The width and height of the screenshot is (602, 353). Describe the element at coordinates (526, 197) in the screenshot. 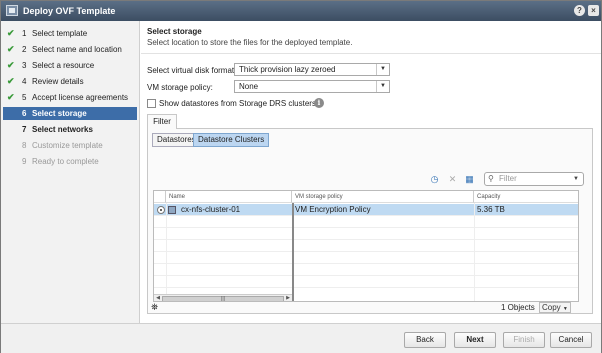

I see `column-header-capacity: Capacity` at that location.